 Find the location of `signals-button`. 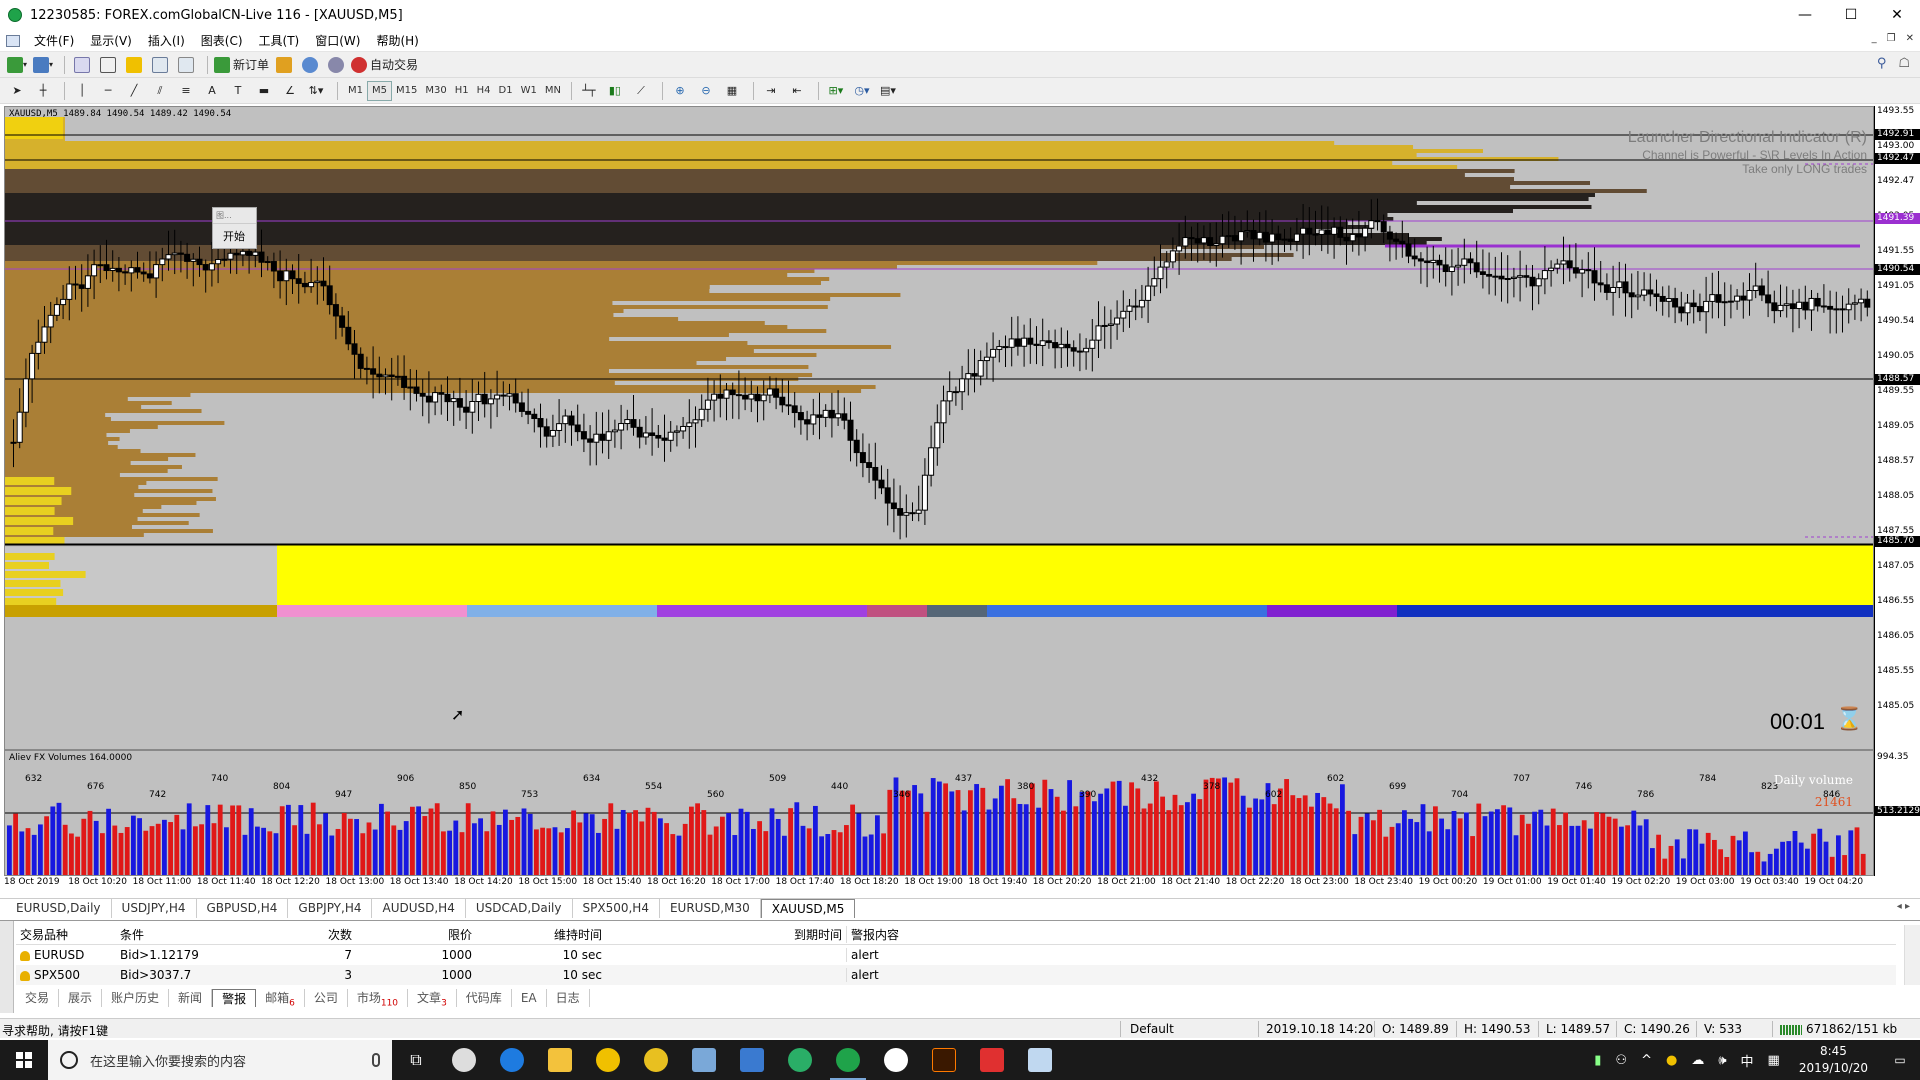

signals-button is located at coordinates (310, 65).